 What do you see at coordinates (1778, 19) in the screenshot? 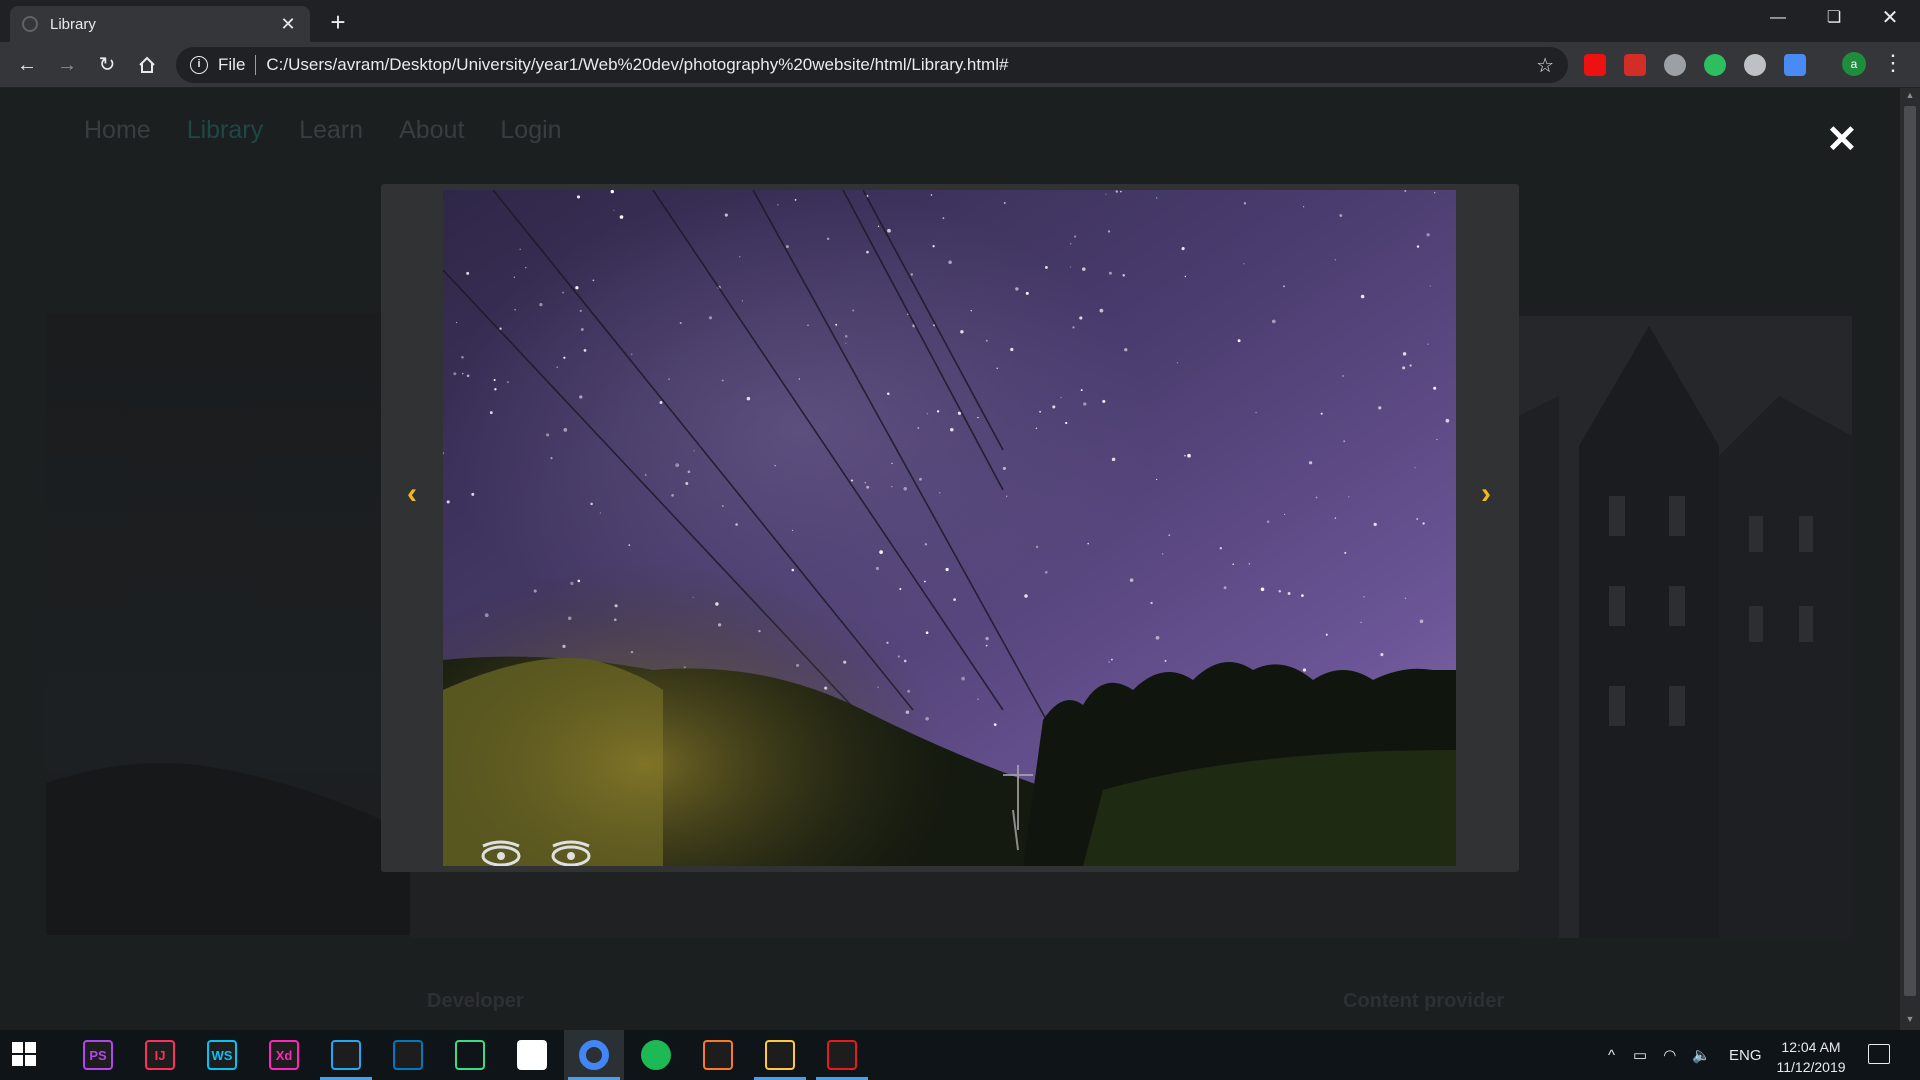
I see `minimize-button: —` at bounding box center [1778, 19].